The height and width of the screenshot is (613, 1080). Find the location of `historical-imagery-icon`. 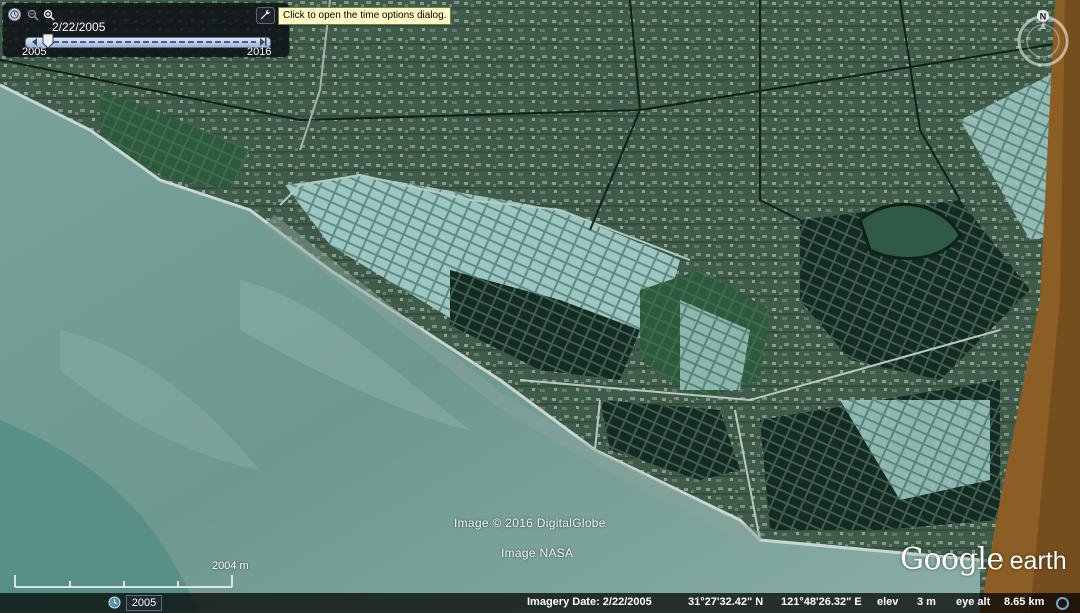

historical-imagery-icon is located at coordinates (114, 602).